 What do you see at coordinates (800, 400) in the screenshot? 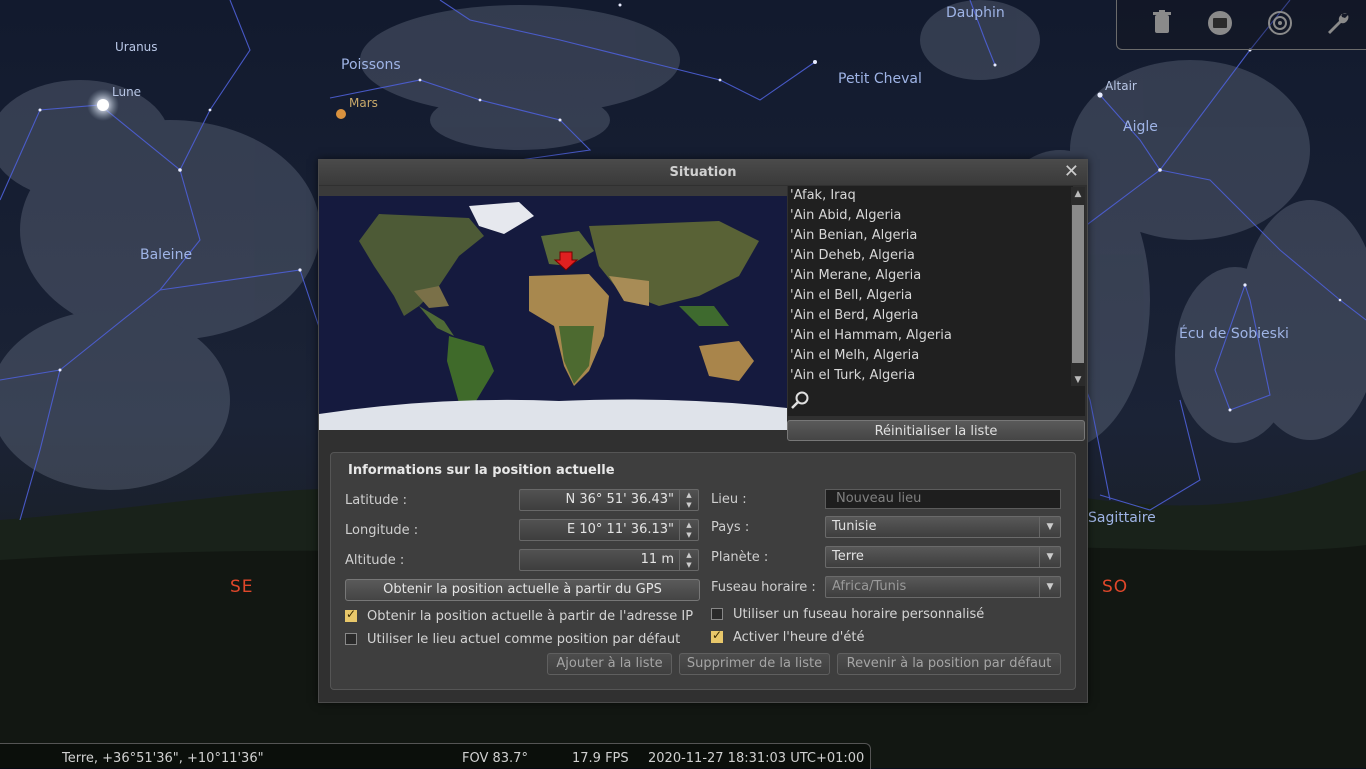
I see `search-icon` at bounding box center [800, 400].